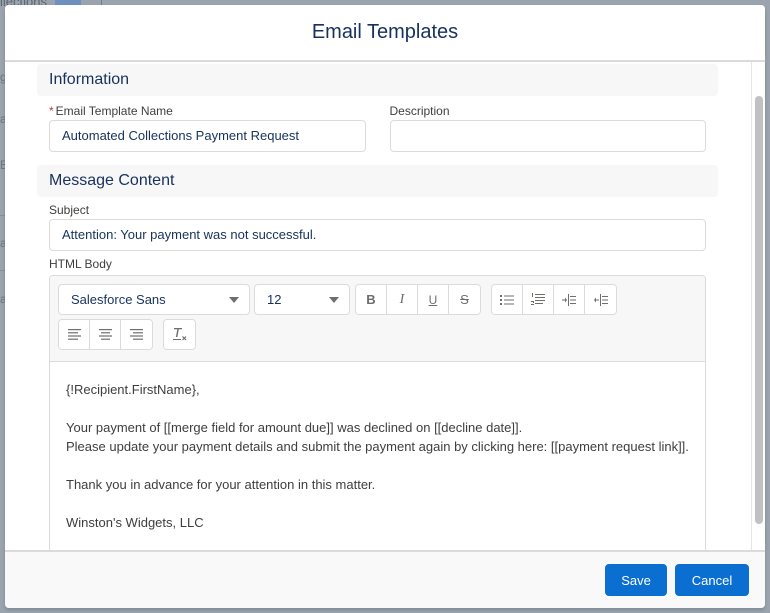 The image size is (770, 613). I want to click on modal-footer: Save Cancel, so click(385, 579).